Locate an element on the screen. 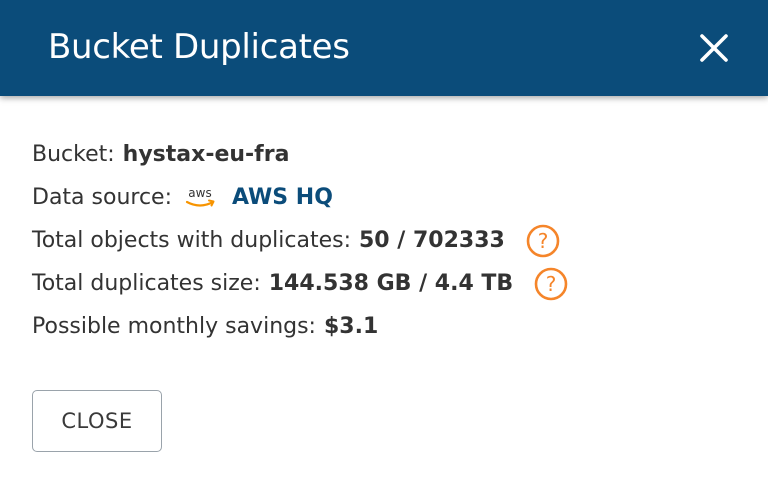 The image size is (768, 488). data-source-row: Data source: aws AWS HQ is located at coordinates (382, 197).